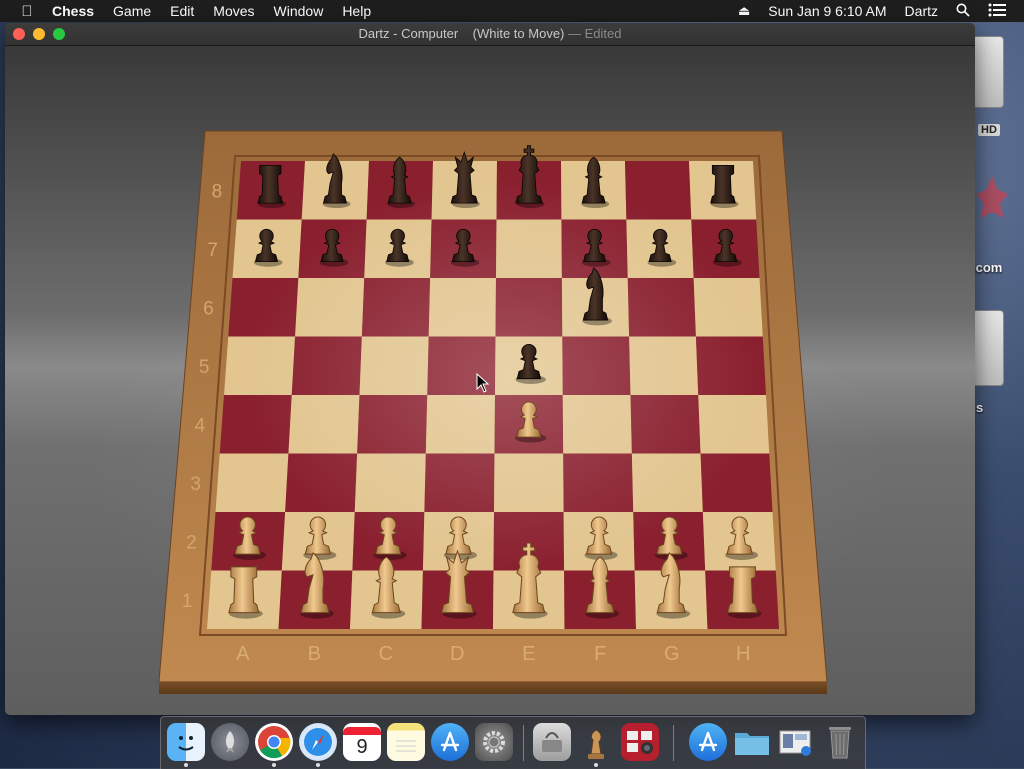 The height and width of the screenshot is (769, 1024). I want to click on notification-center-icon, so click(997, 11).